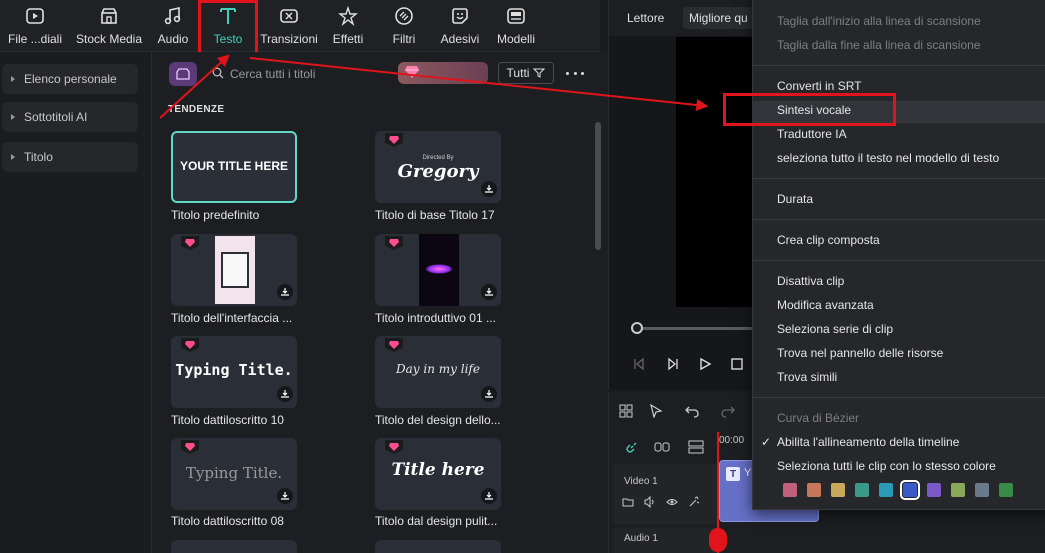 The height and width of the screenshot is (553, 1045). I want to click on redo-icon, so click(728, 411).